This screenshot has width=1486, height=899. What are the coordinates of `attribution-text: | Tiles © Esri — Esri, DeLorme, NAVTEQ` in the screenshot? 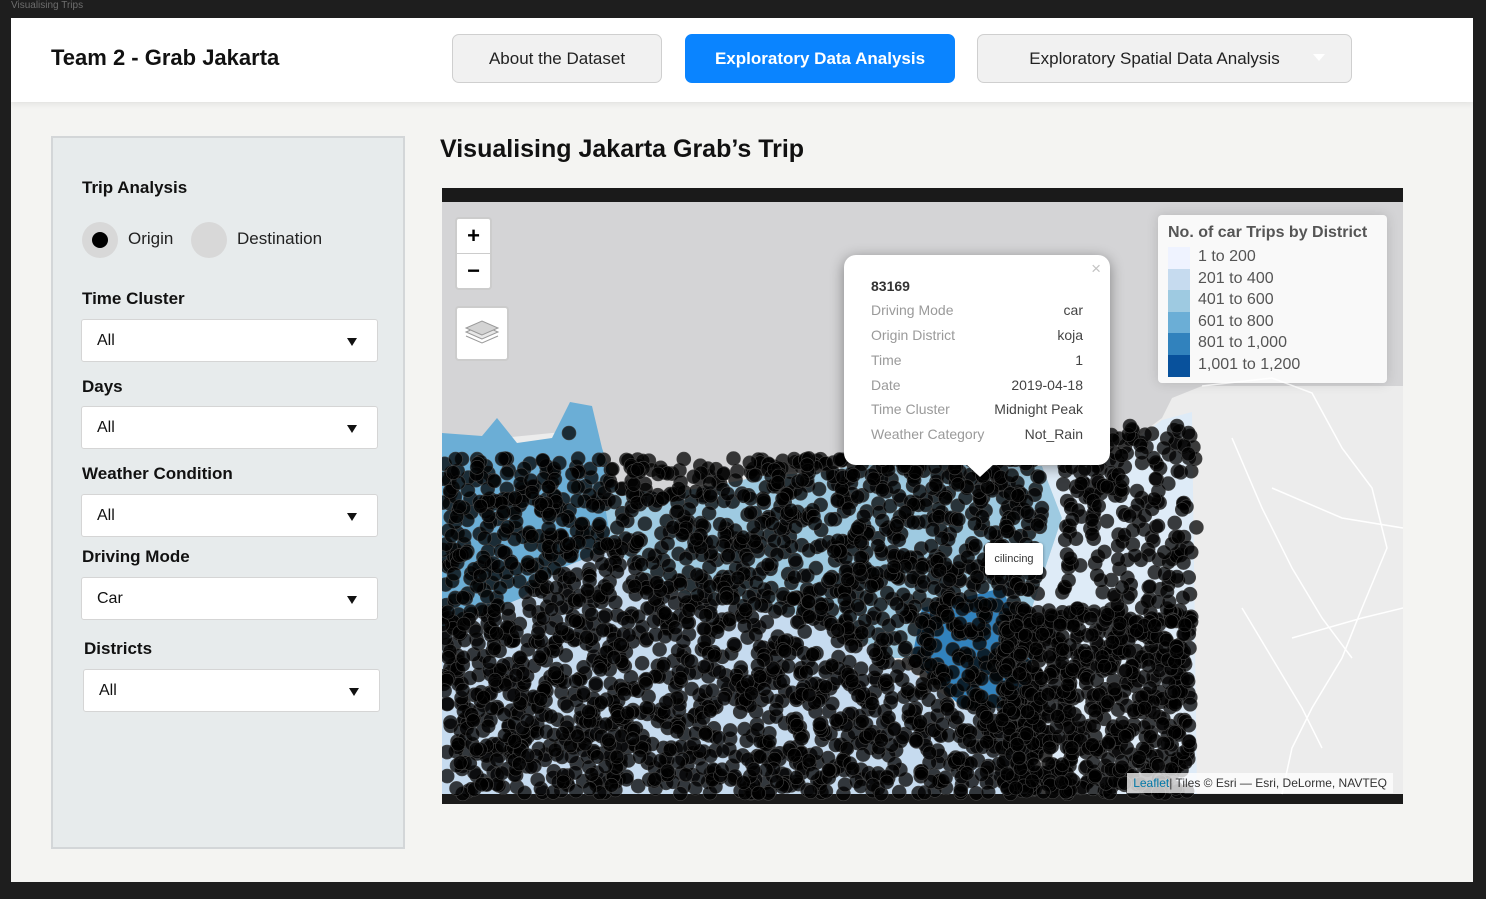 It's located at (1278, 783).